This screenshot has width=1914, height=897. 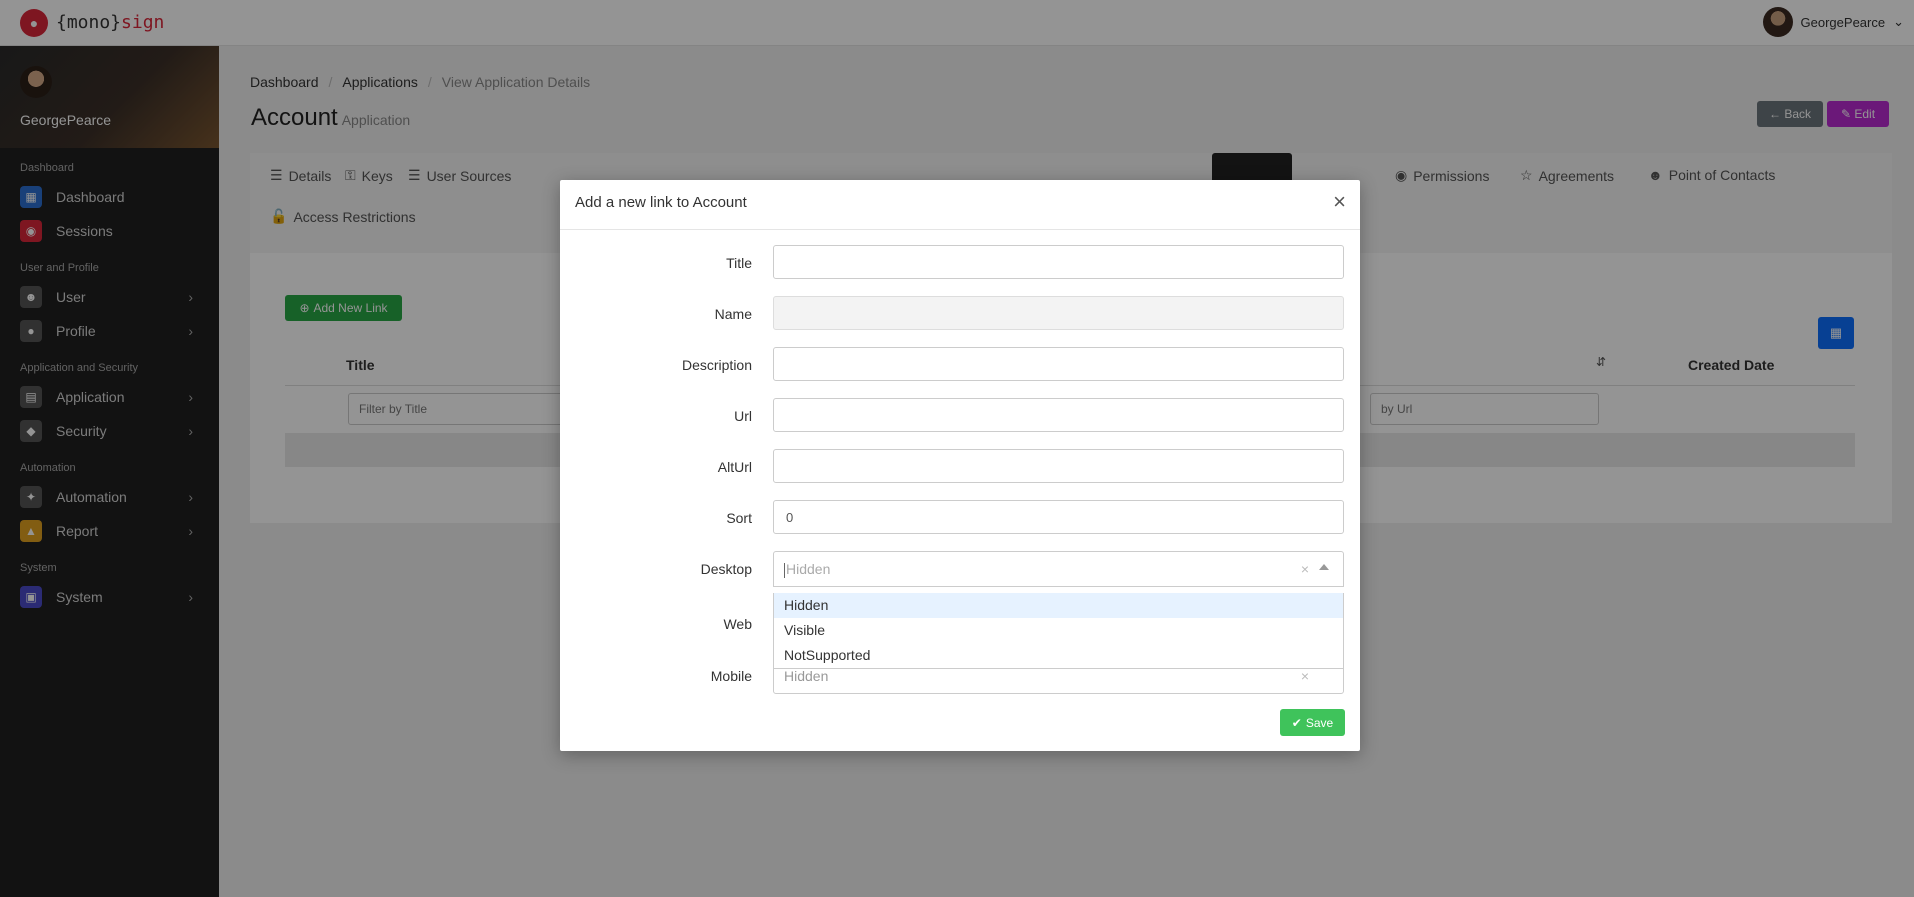 What do you see at coordinates (734, 467) in the screenshot?
I see `alturl-label: AltUrl` at bounding box center [734, 467].